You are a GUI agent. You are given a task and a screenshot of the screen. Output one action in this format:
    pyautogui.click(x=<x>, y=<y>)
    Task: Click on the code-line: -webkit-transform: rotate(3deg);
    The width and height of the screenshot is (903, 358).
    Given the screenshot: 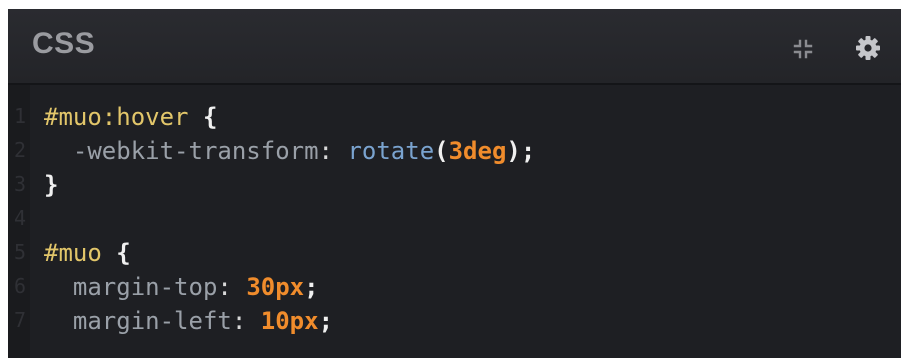 What is the action you would take?
    pyautogui.click(x=289, y=151)
    